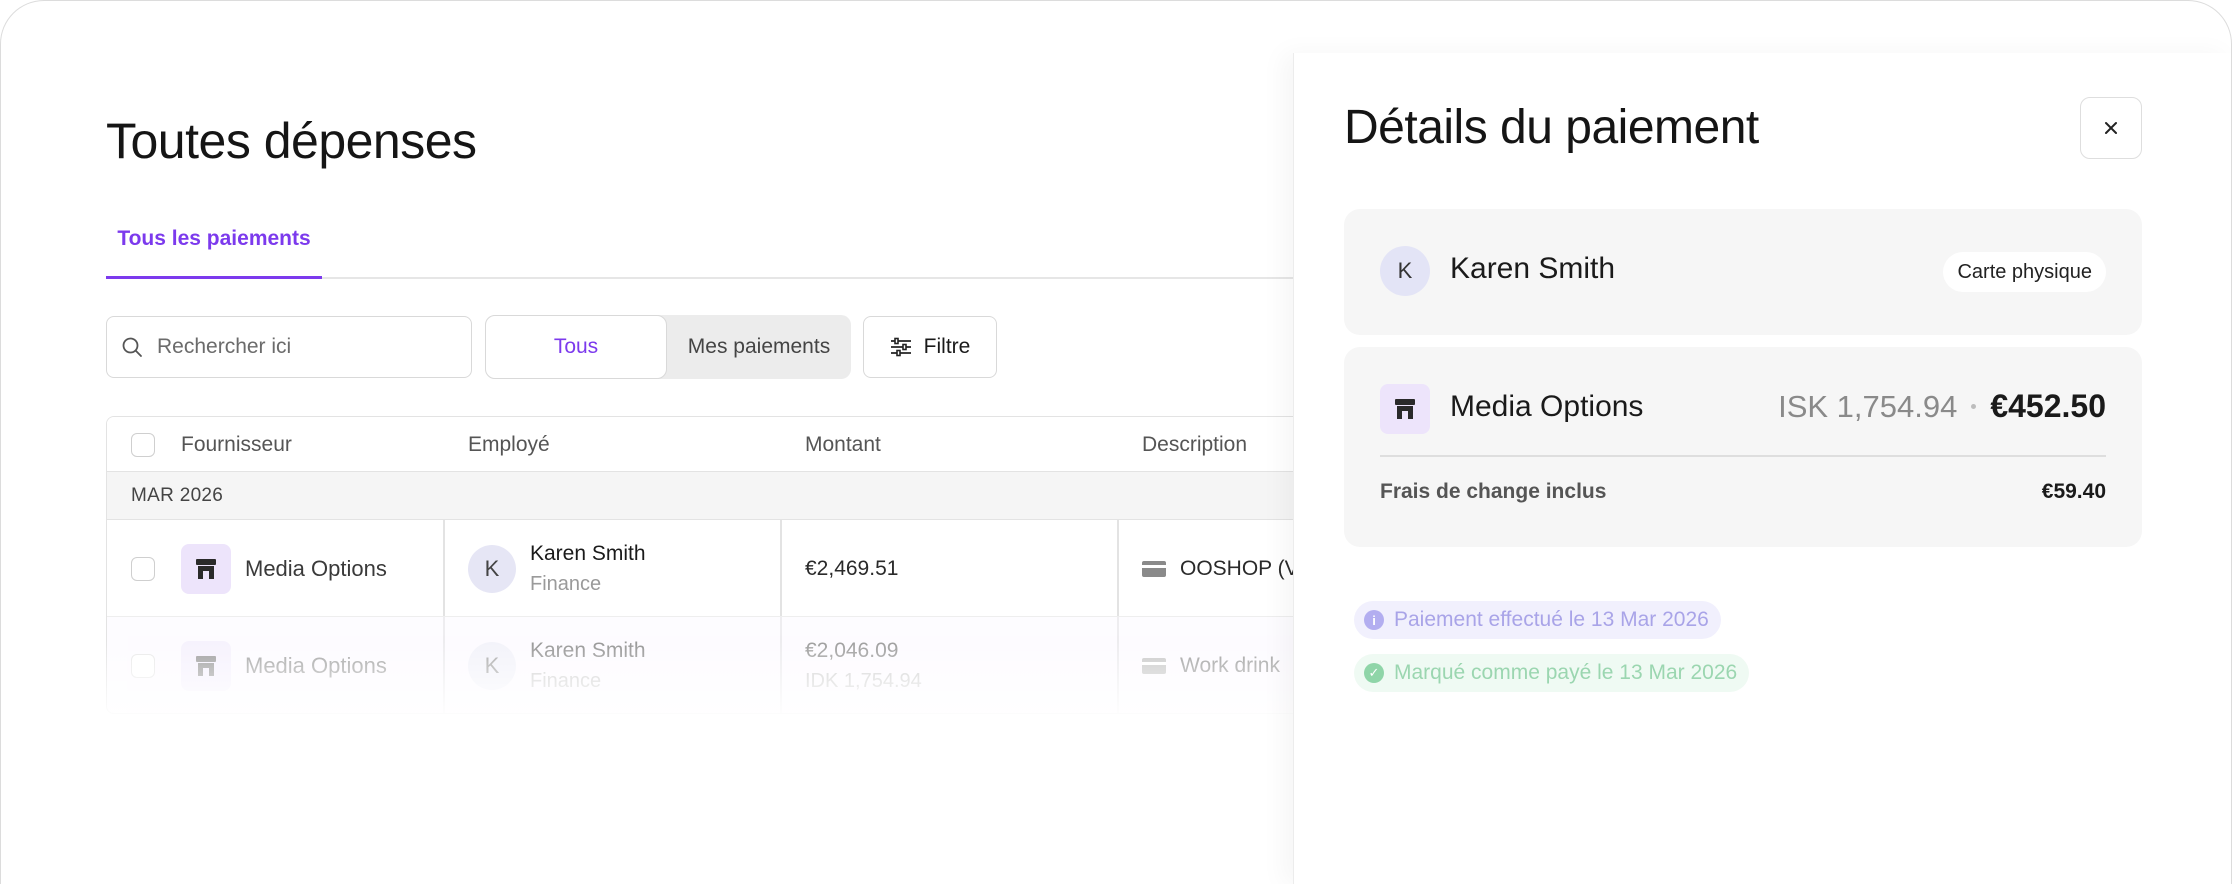 The height and width of the screenshot is (884, 2232). I want to click on column-header-vendor: Fournisseur, so click(236, 444).